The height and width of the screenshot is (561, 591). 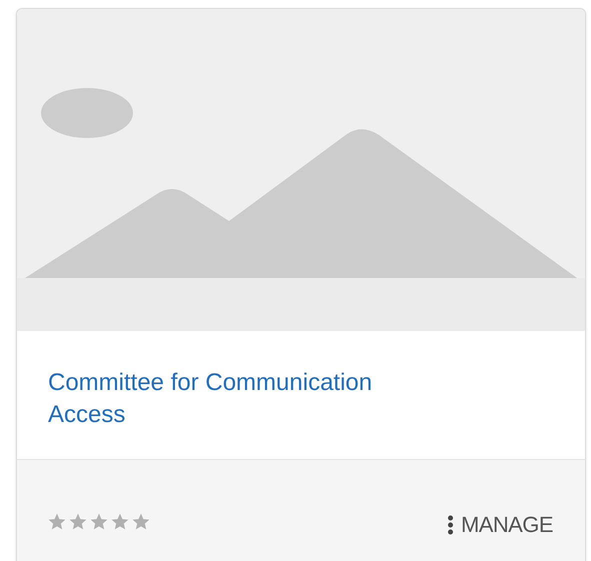 What do you see at coordinates (243, 399) in the screenshot?
I see `card-title-link: Committee for Communication Access` at bounding box center [243, 399].